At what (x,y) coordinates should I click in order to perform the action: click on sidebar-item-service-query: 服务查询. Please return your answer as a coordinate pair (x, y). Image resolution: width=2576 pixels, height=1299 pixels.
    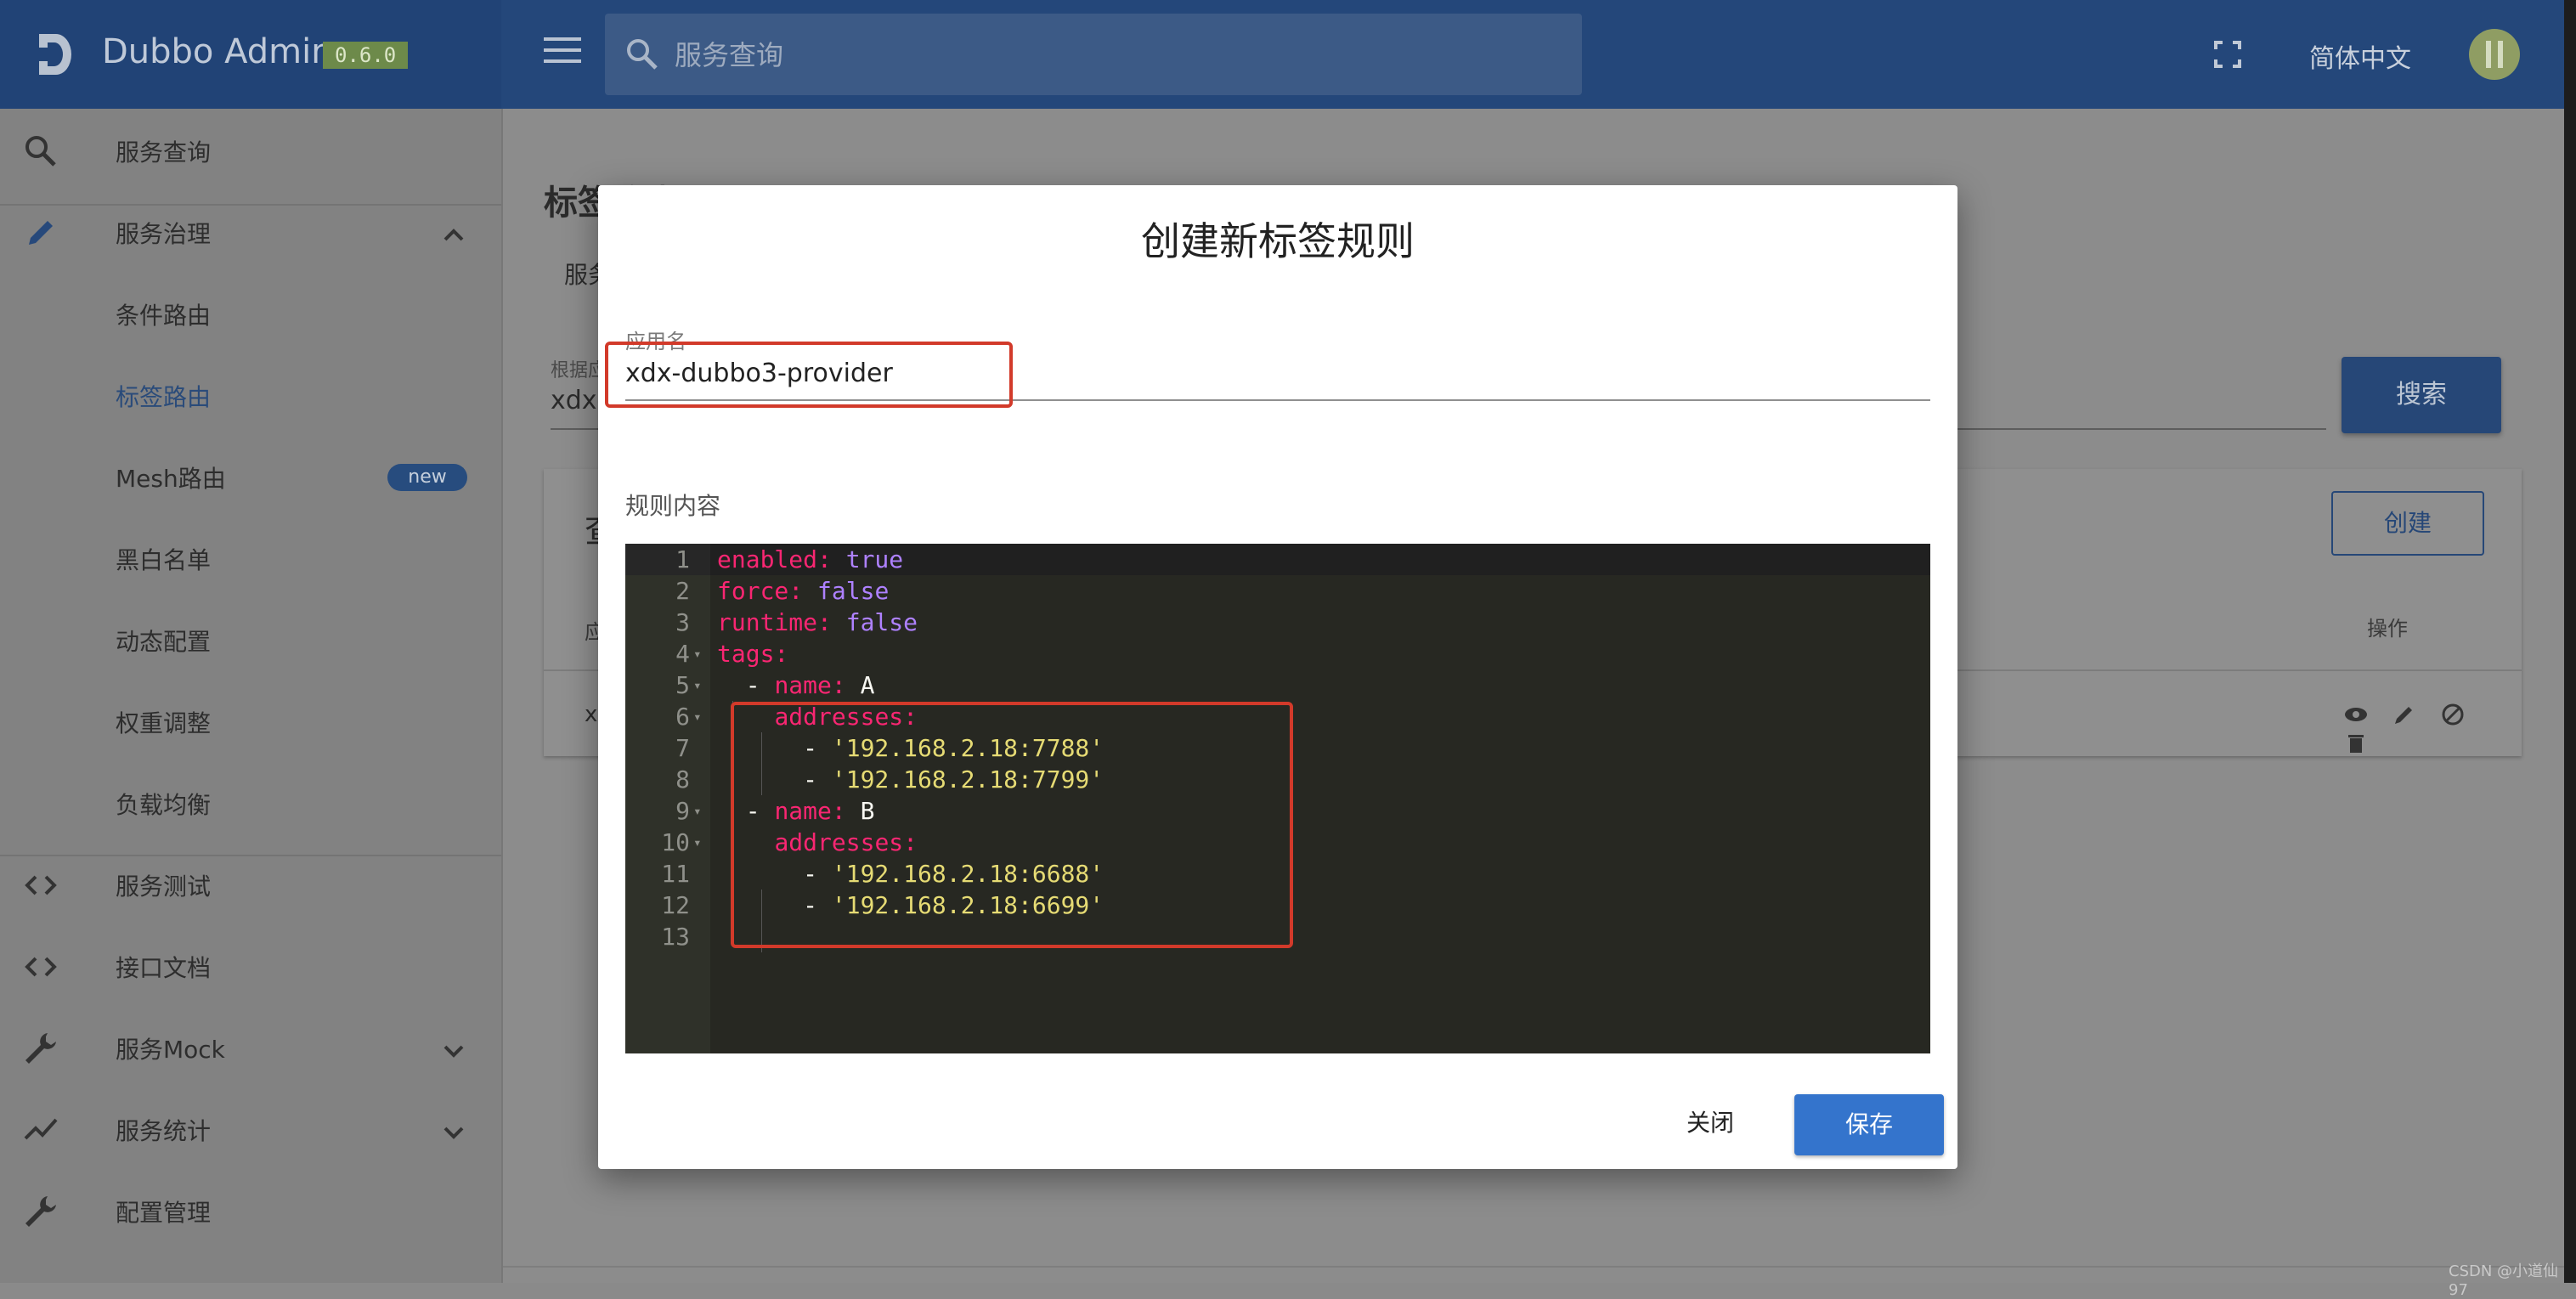
    Looking at the image, I should click on (250, 151).